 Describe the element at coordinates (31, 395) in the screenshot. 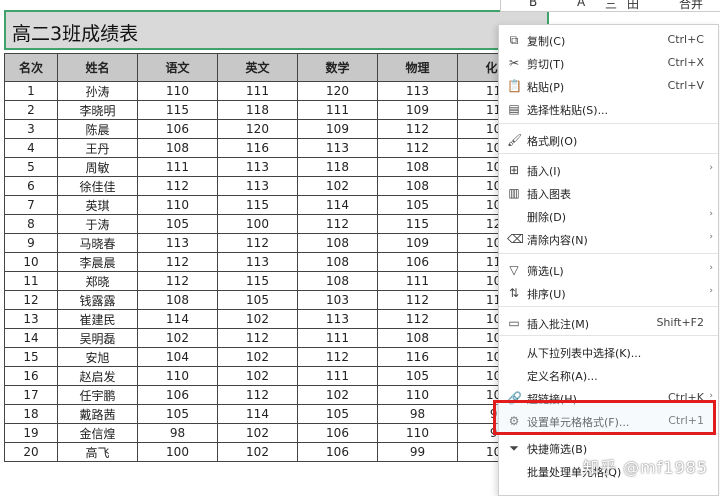

I see `table-cell: 17` at that location.